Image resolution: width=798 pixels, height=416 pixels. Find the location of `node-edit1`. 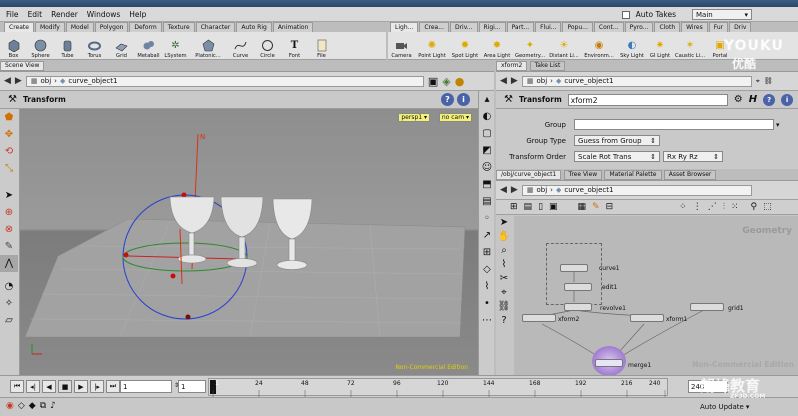

node-edit1 is located at coordinates (578, 287).